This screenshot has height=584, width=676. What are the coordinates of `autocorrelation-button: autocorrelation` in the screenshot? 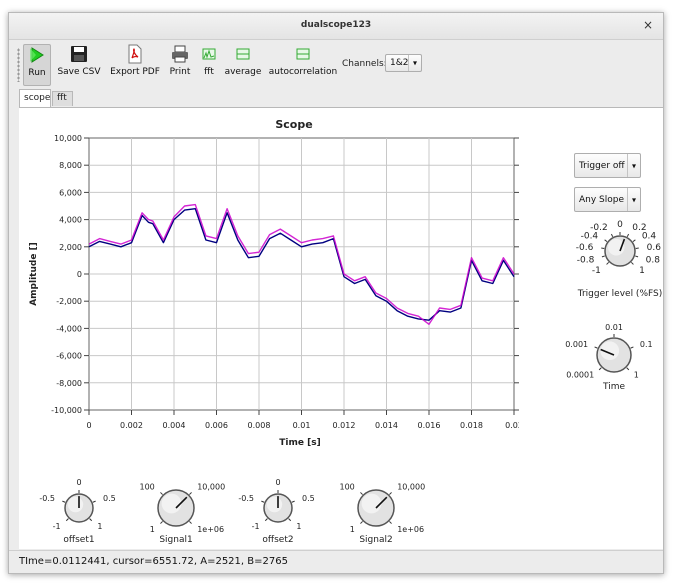 It's located at (303, 64).